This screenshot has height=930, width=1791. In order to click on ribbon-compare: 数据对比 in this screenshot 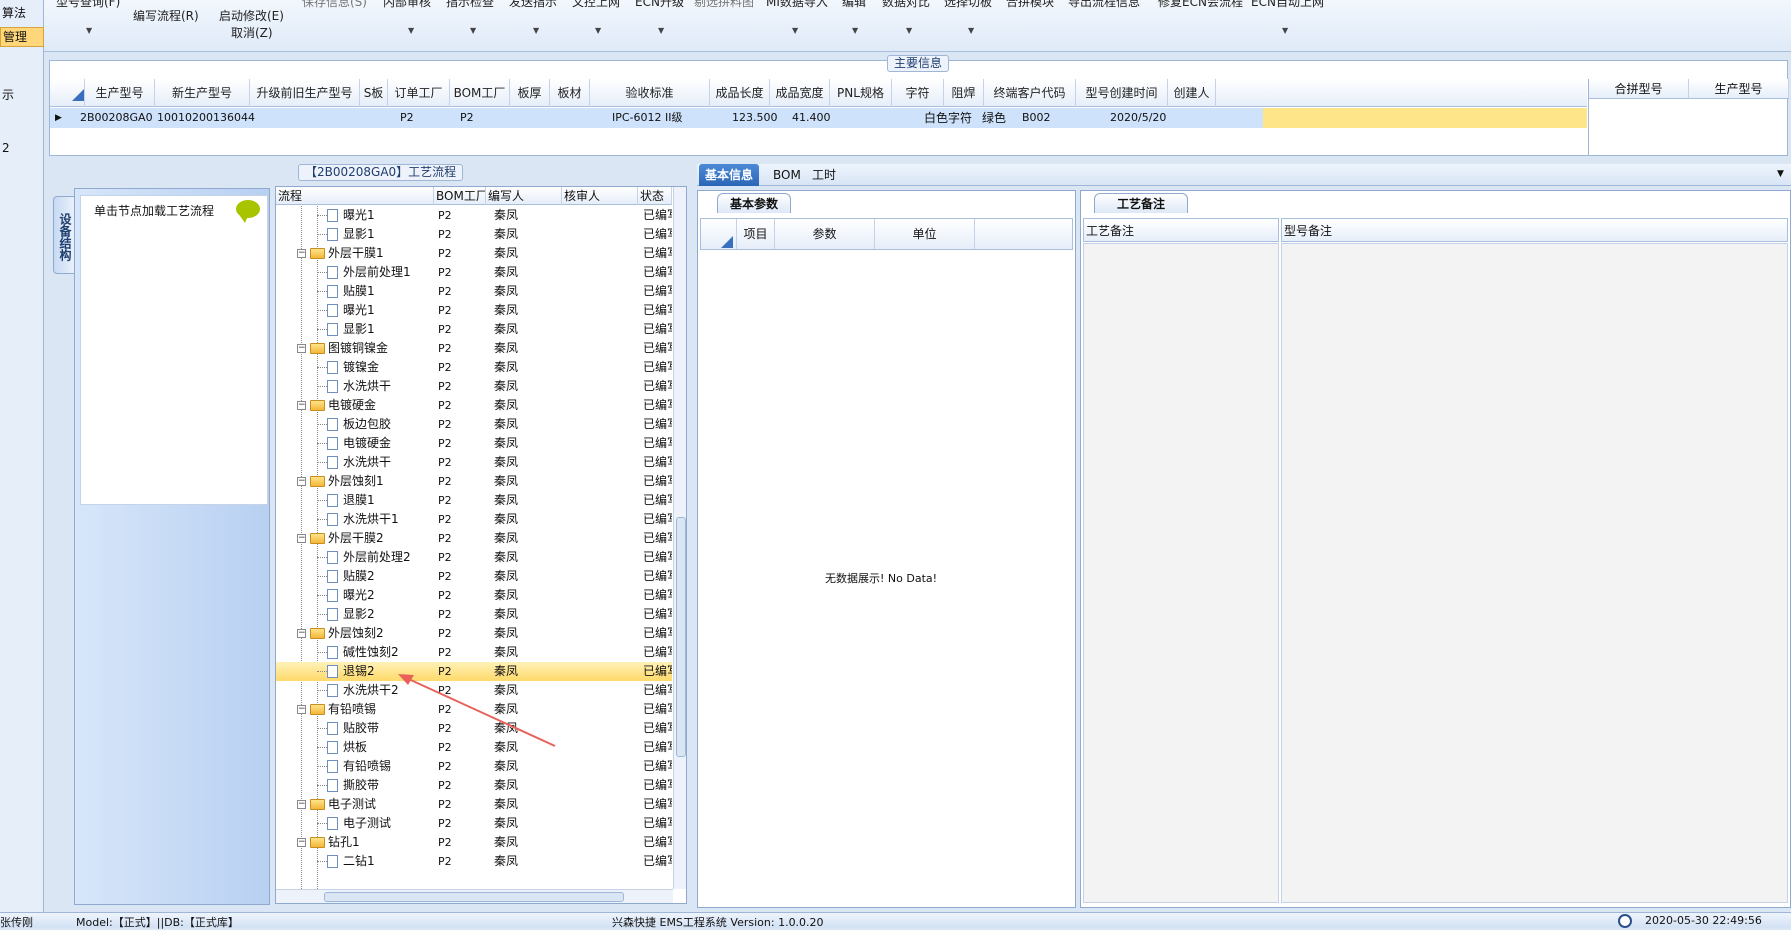, I will do `click(906, 5)`.